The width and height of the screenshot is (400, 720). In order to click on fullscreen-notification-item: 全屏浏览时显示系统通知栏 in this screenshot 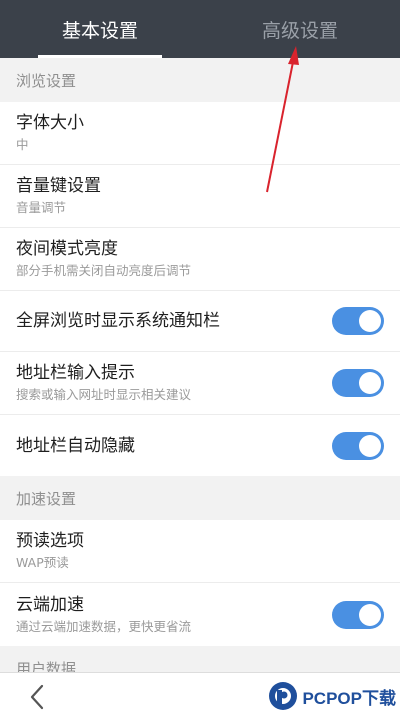, I will do `click(200, 321)`.